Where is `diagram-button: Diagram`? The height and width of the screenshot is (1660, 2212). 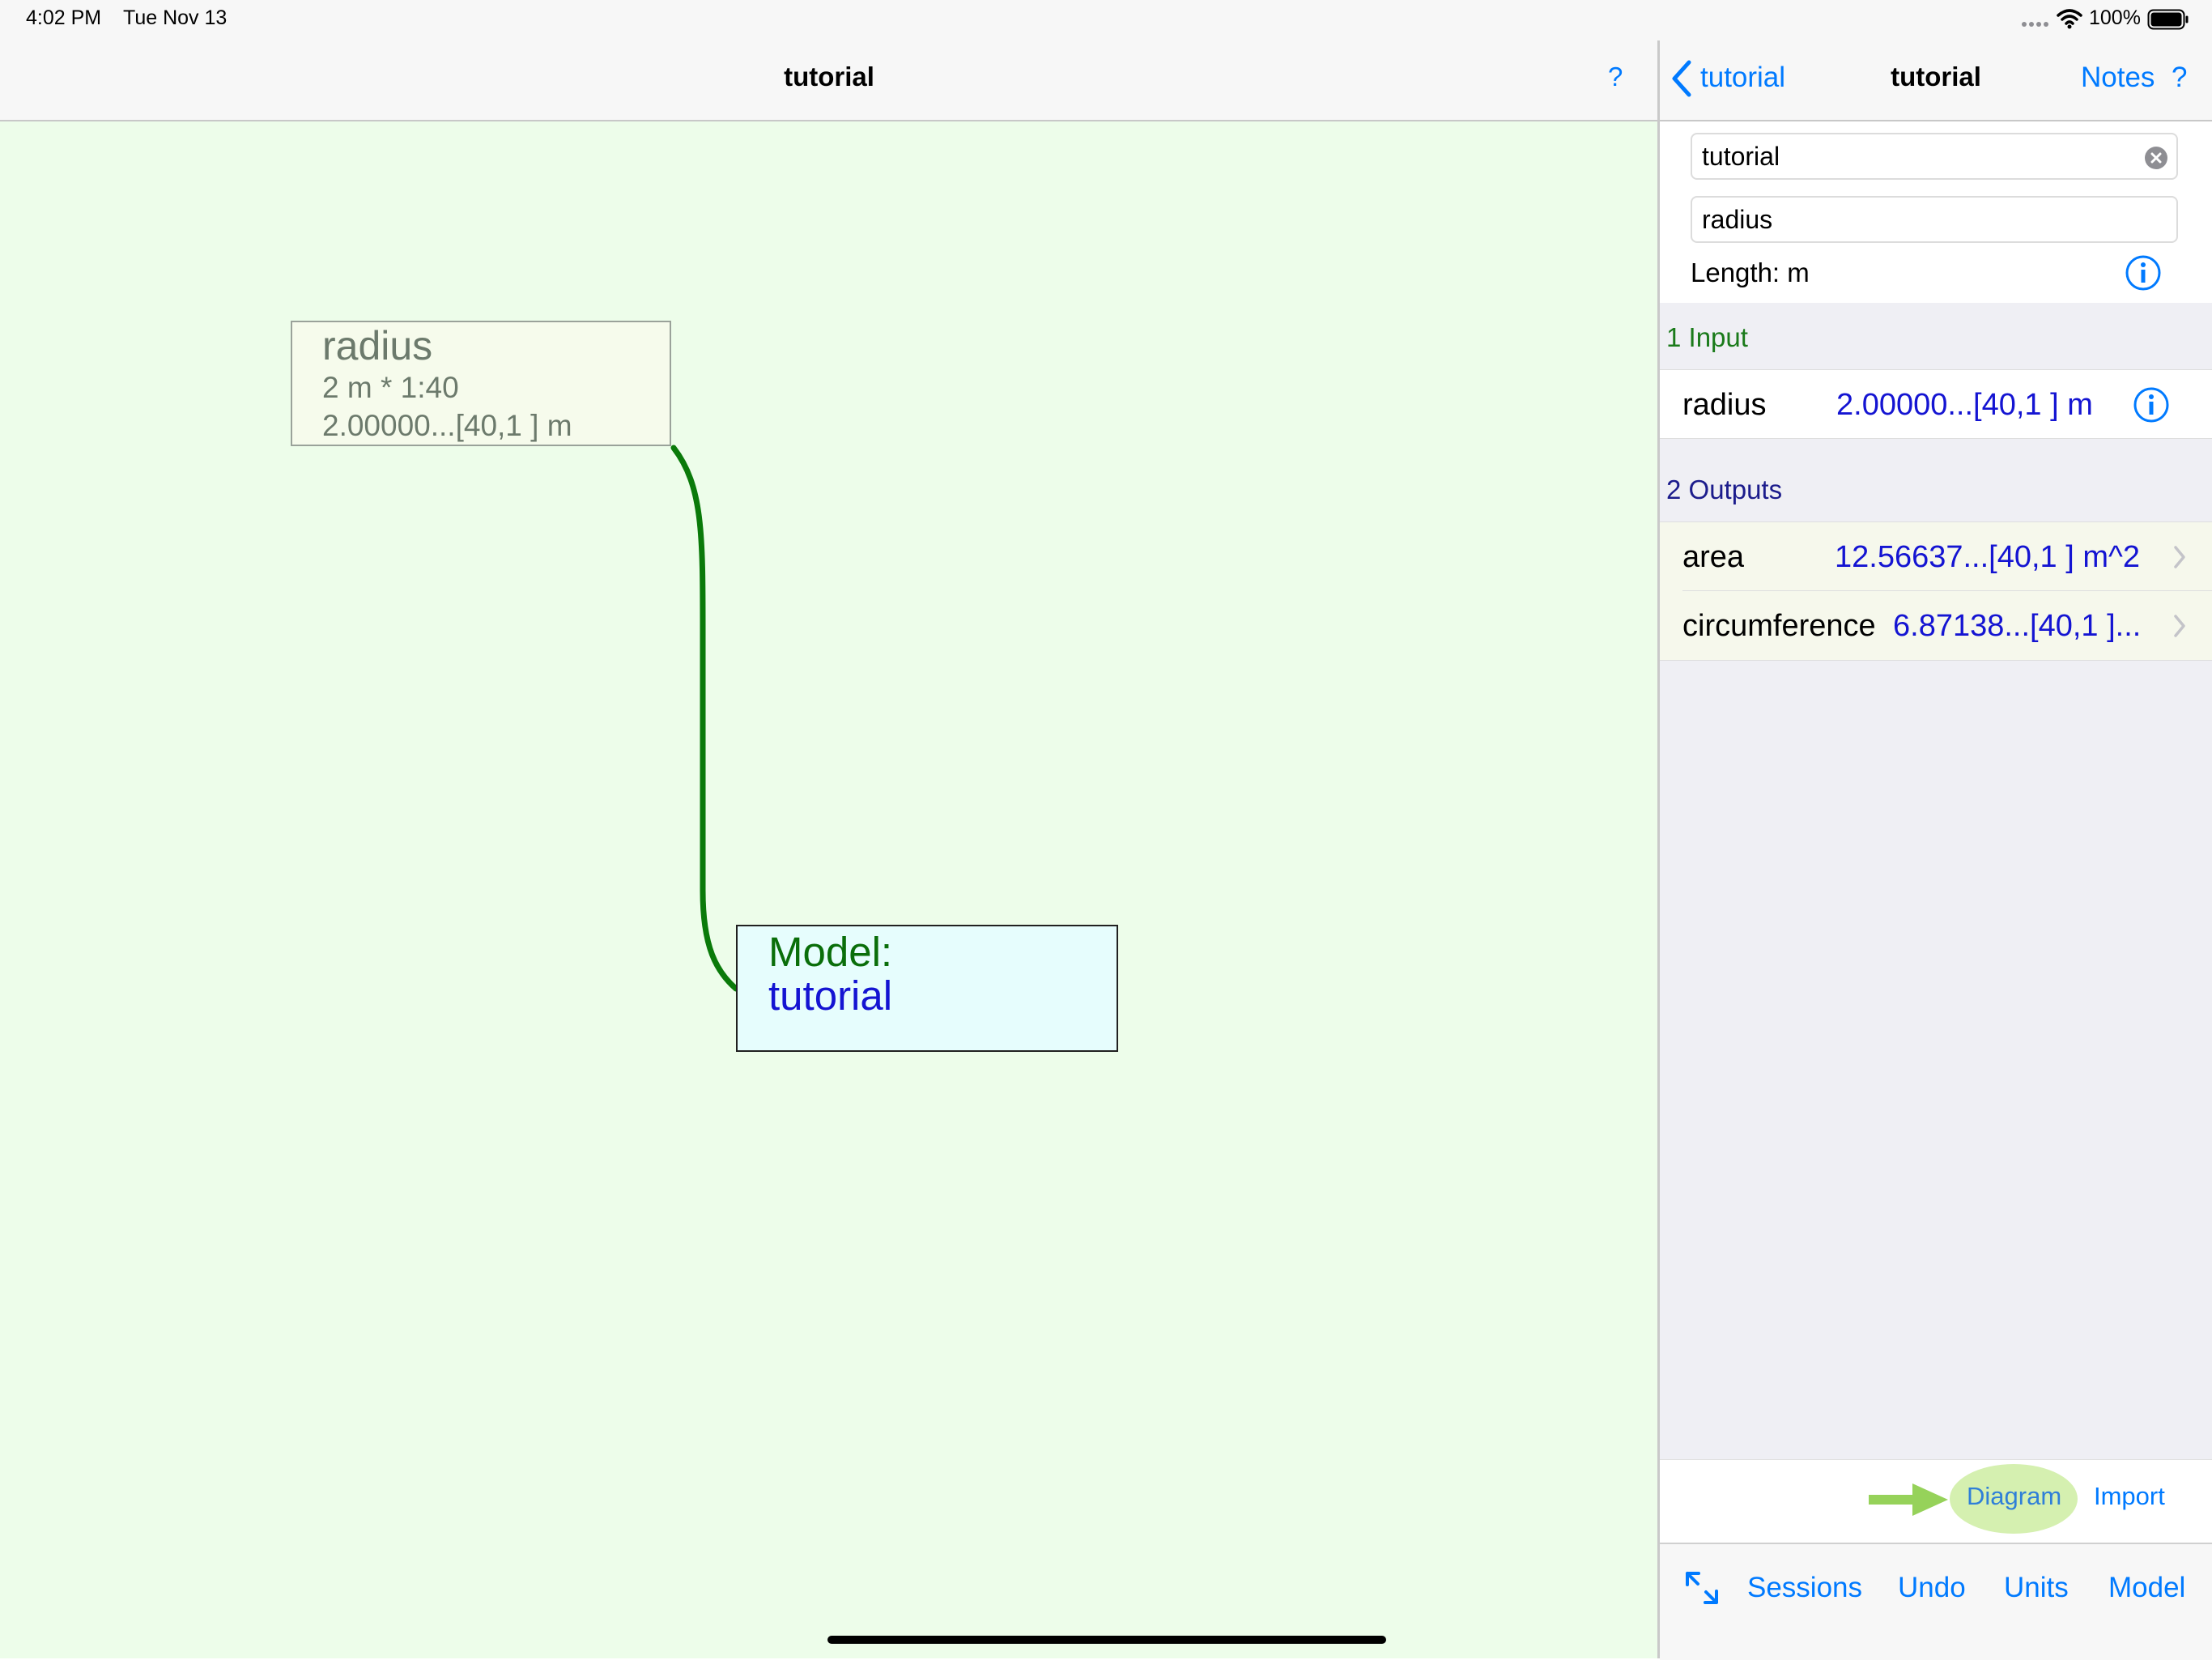 diagram-button: Diagram is located at coordinates (2014, 1497).